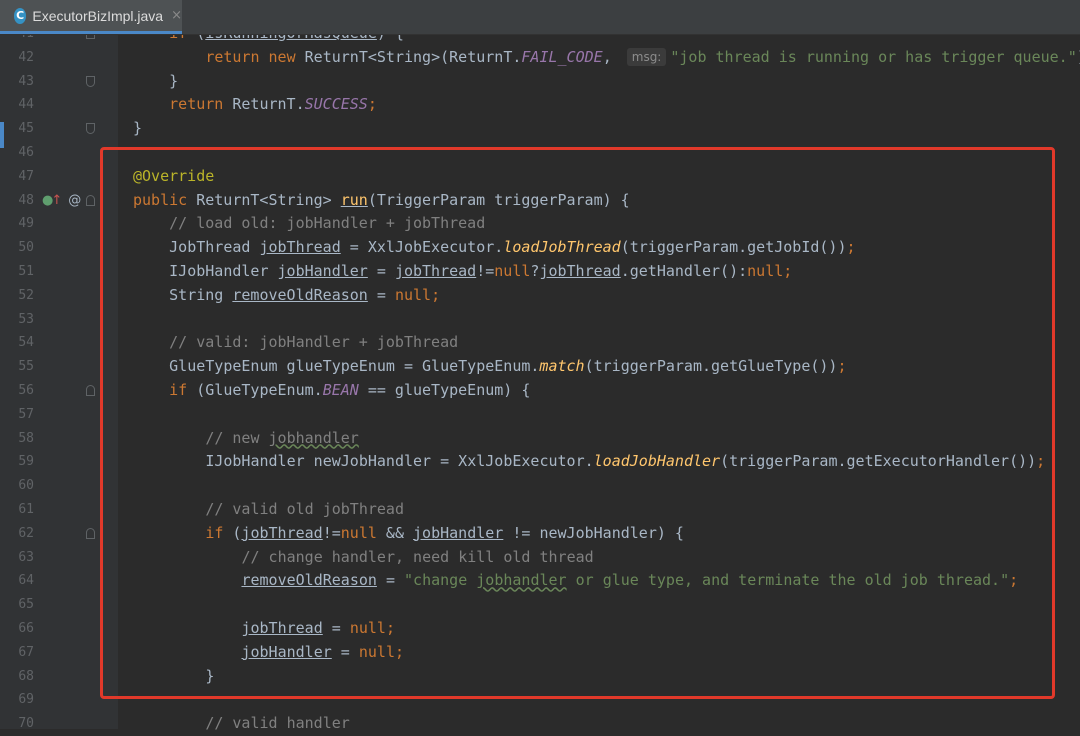  Describe the element at coordinates (176, 15) in the screenshot. I see `close-icon: ×` at that location.